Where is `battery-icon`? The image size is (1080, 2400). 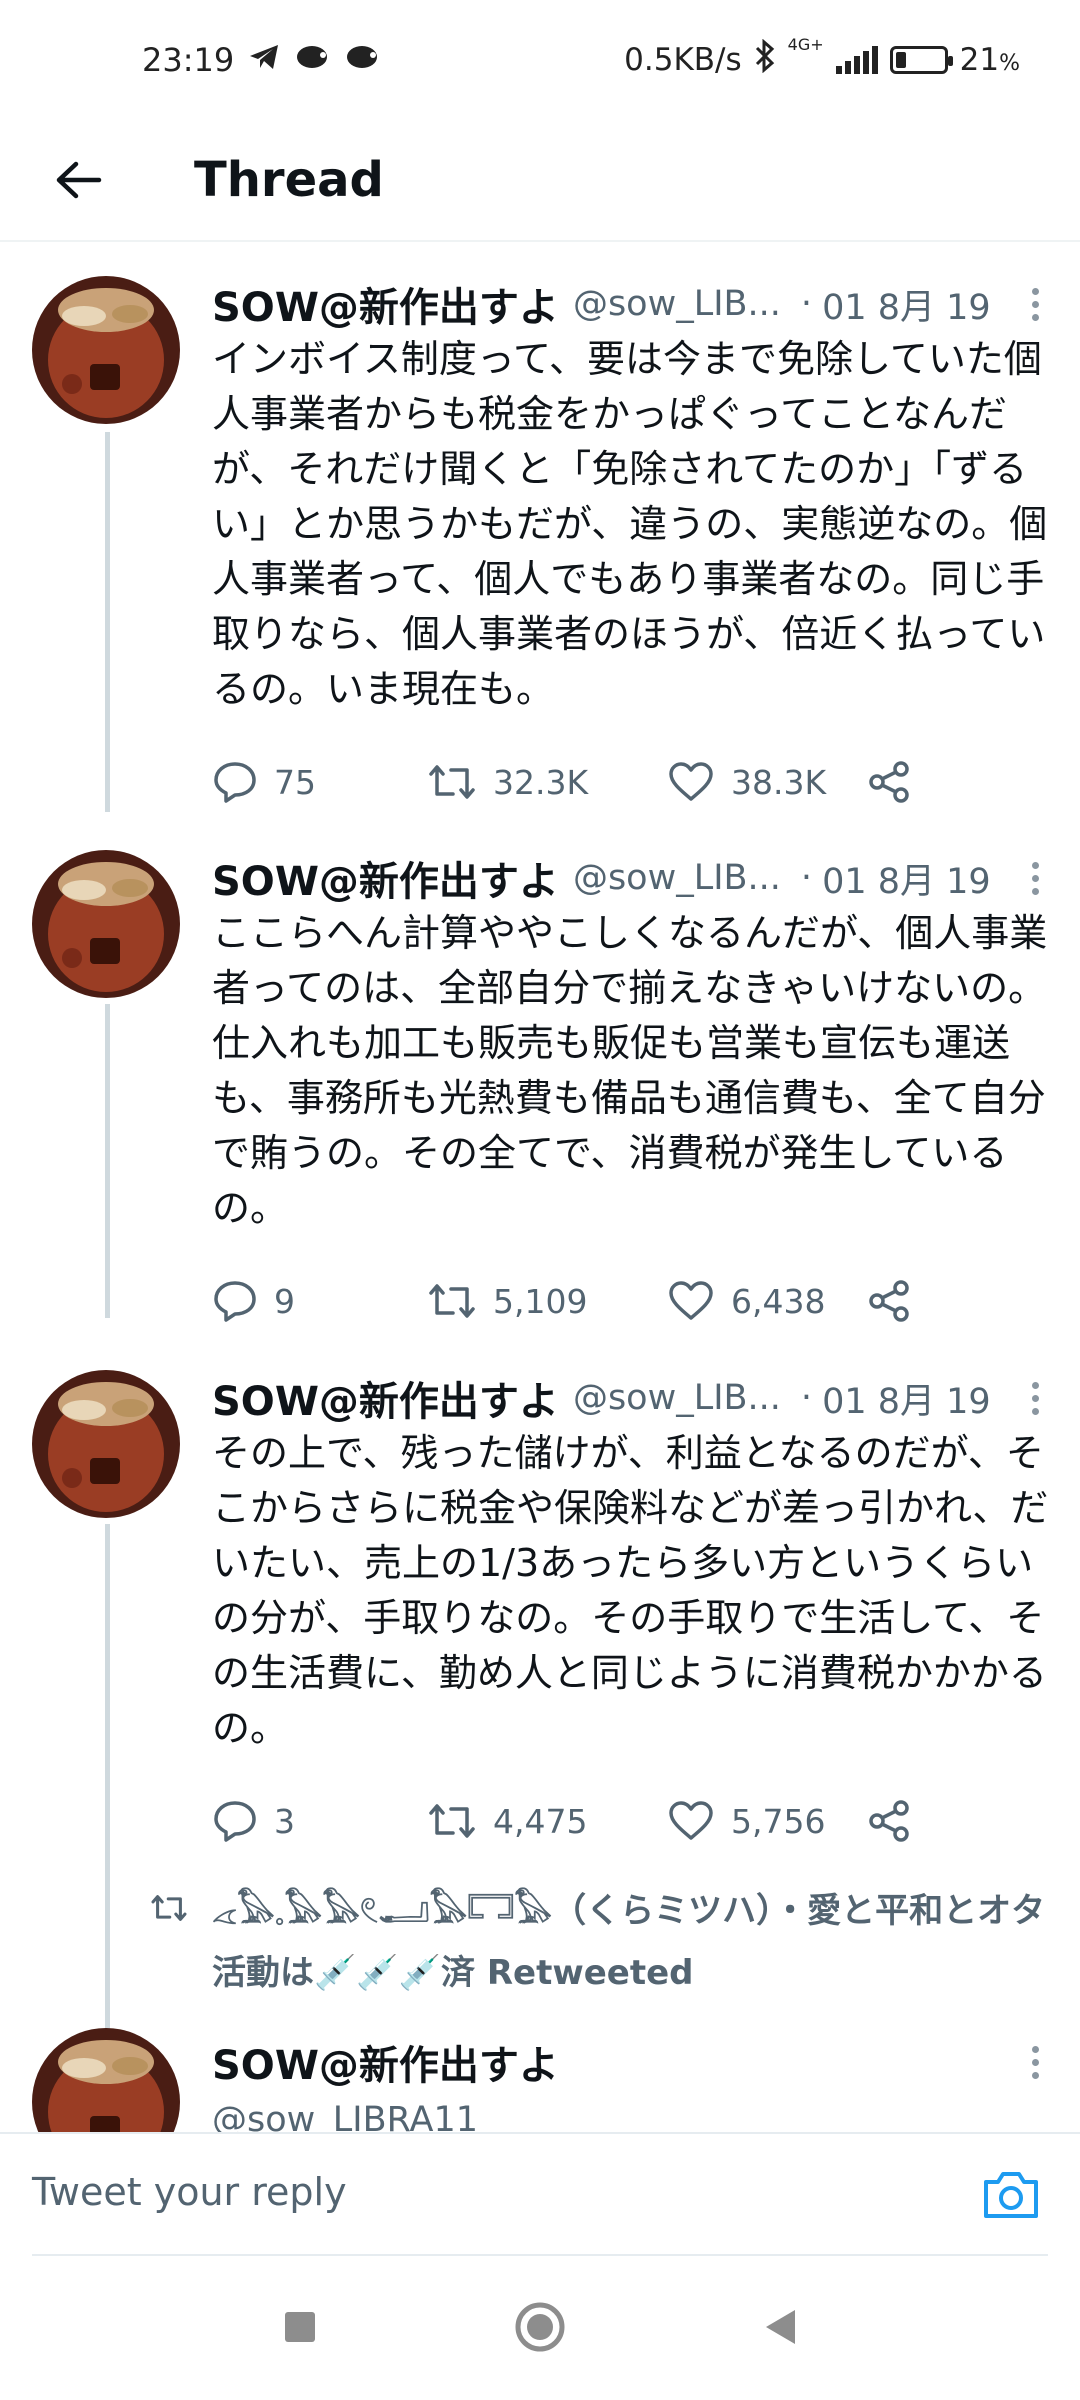
battery-icon is located at coordinates (921, 60).